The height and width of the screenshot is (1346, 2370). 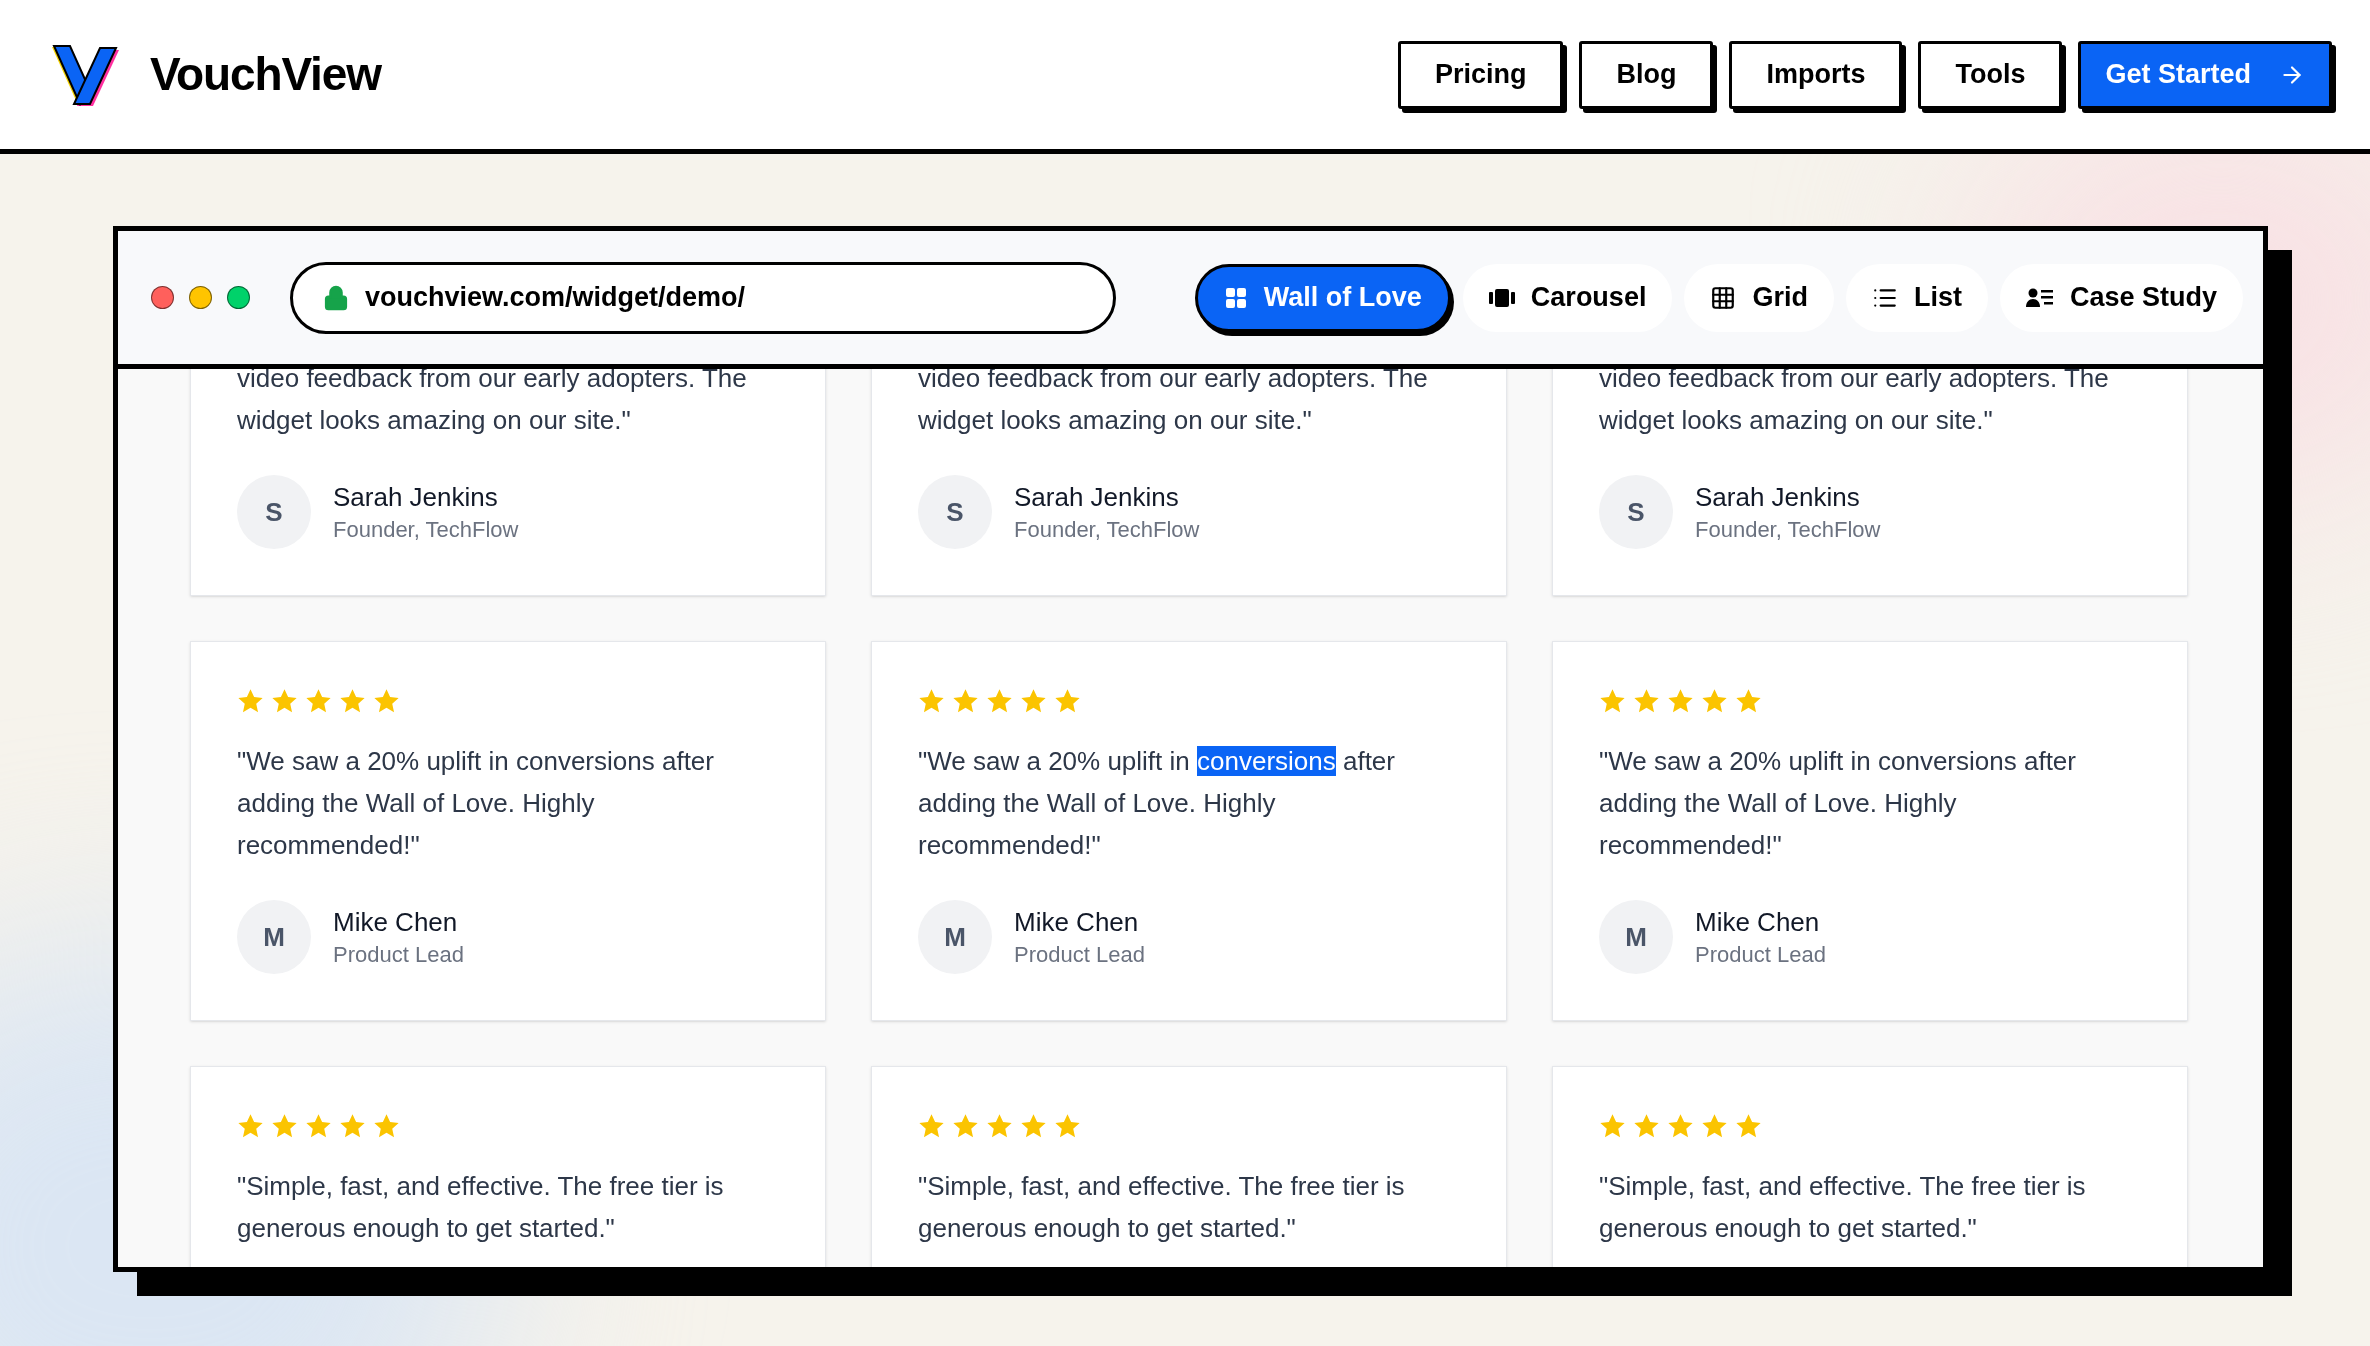 What do you see at coordinates (2121, 297) in the screenshot?
I see `view-tab: Case Study` at bounding box center [2121, 297].